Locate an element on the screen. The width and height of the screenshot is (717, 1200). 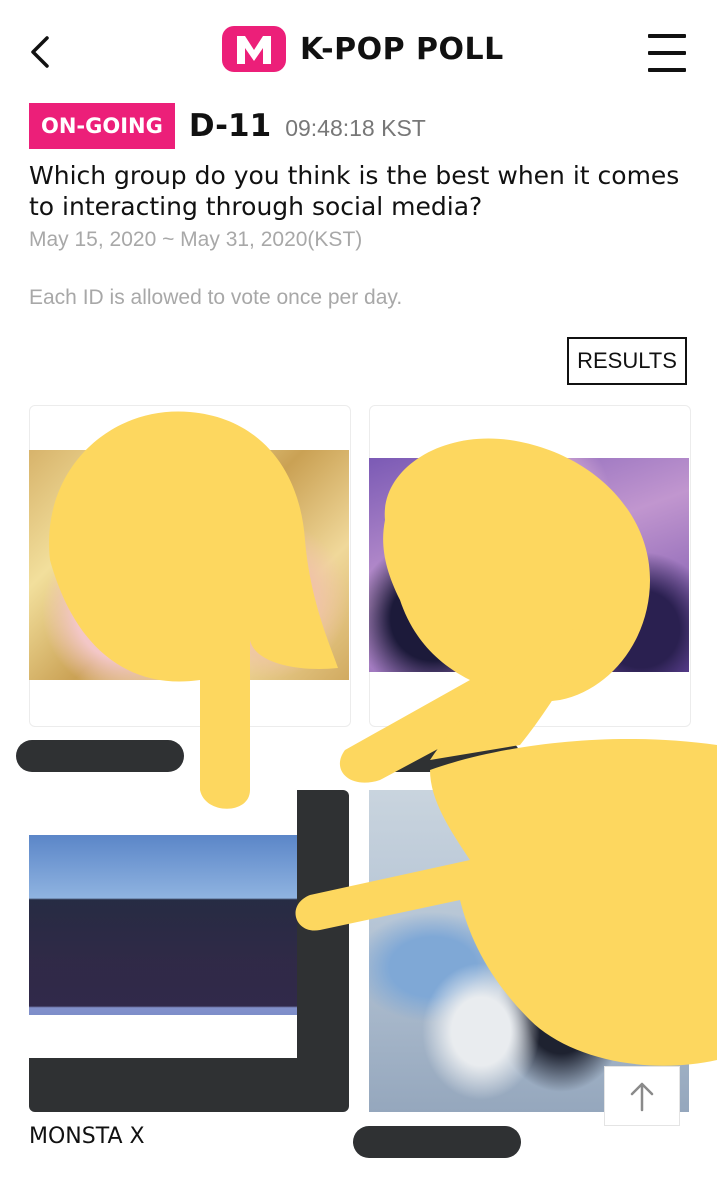
scroll-to-top-button is located at coordinates (642, 1096).